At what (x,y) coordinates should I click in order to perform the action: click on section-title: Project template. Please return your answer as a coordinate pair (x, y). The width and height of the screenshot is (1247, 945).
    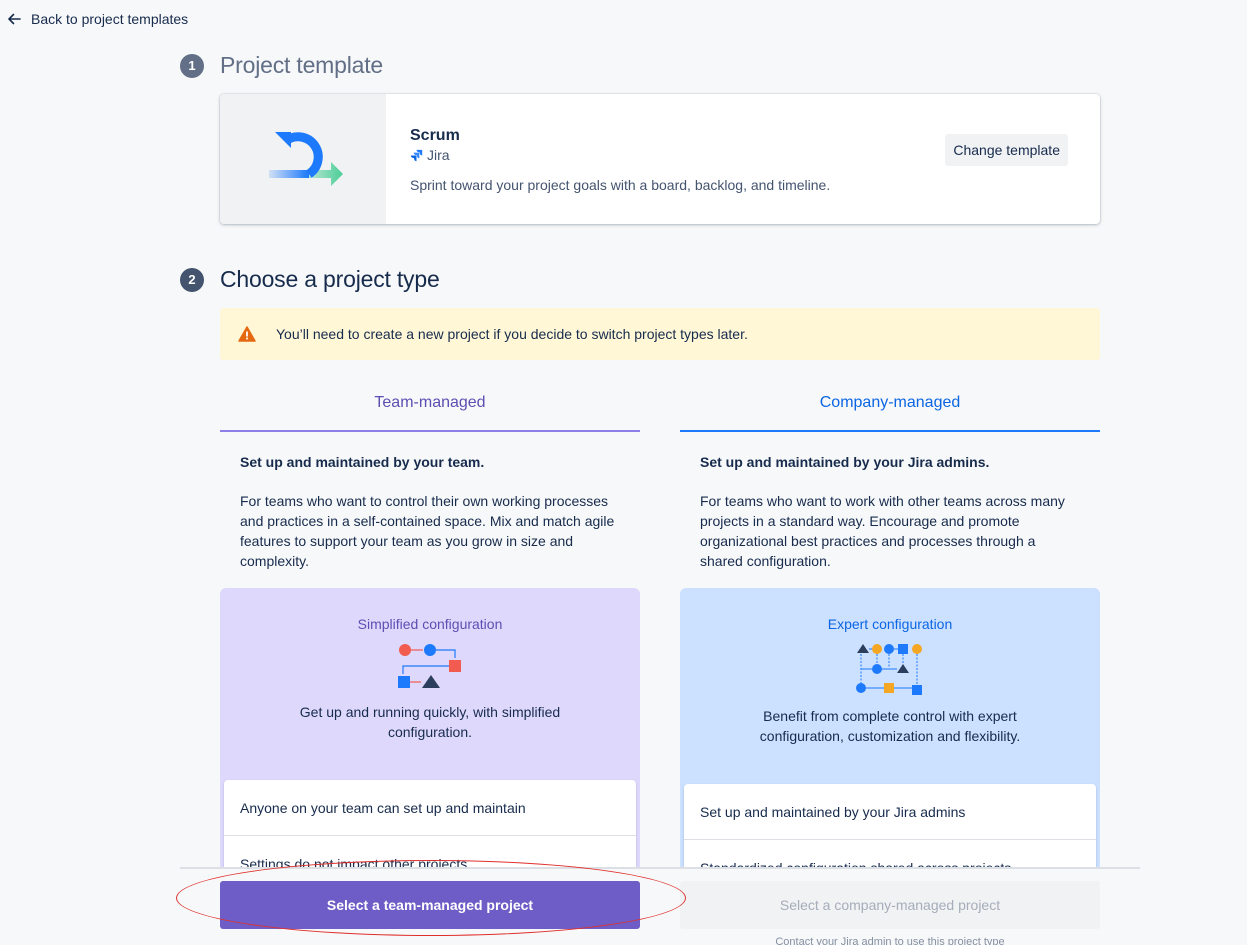
    Looking at the image, I should click on (301, 65).